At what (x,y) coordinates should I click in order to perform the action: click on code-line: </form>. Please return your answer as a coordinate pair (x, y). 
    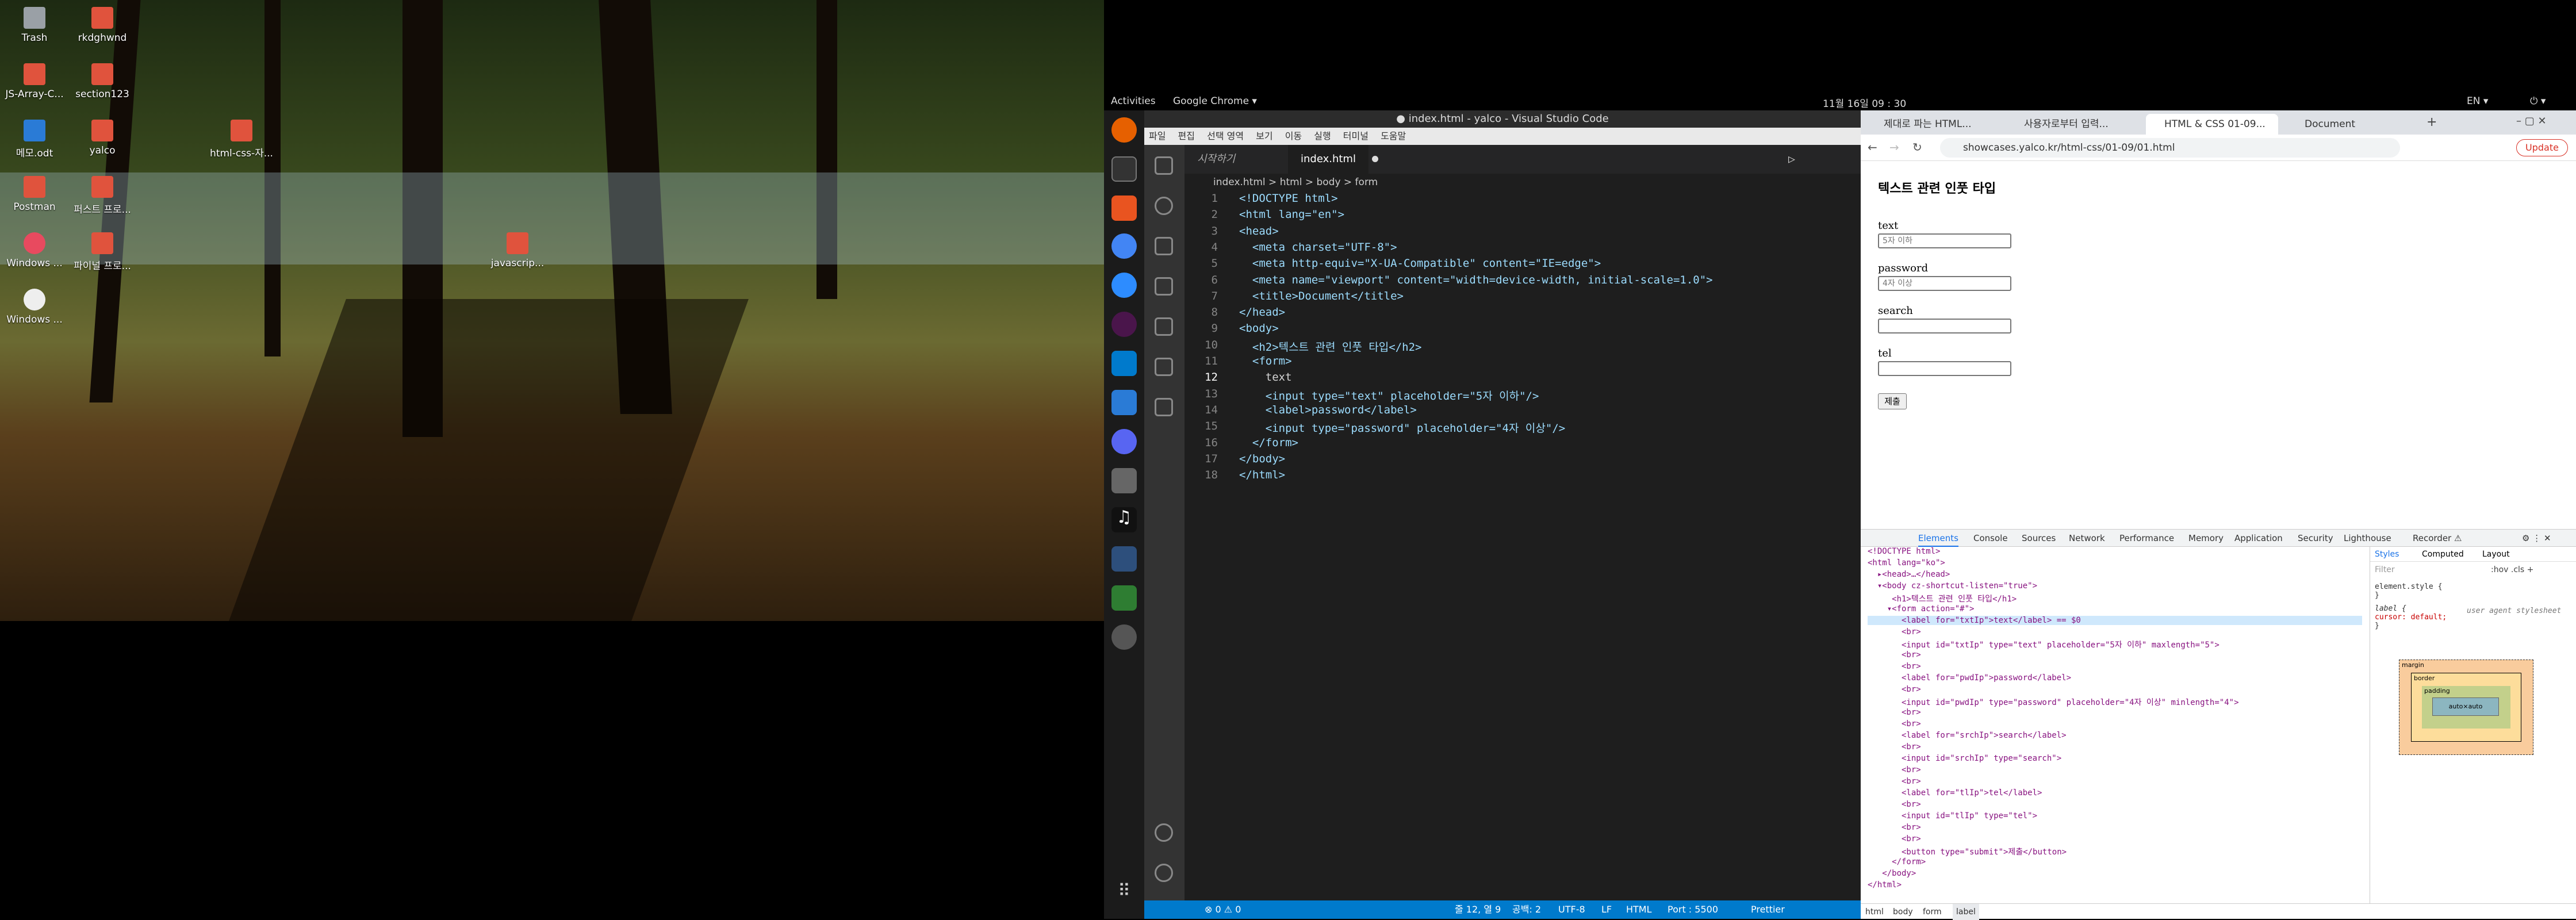
    Looking at the image, I should click on (1268, 442).